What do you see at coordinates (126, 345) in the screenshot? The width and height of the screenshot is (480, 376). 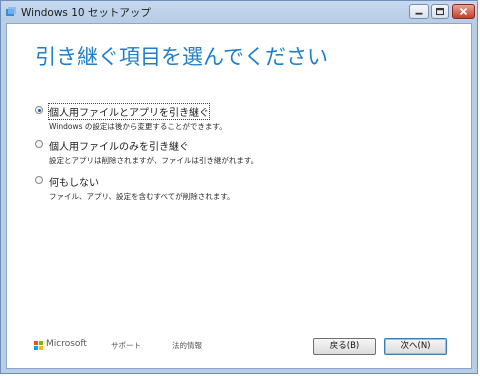 I see `support-link: サポート` at bounding box center [126, 345].